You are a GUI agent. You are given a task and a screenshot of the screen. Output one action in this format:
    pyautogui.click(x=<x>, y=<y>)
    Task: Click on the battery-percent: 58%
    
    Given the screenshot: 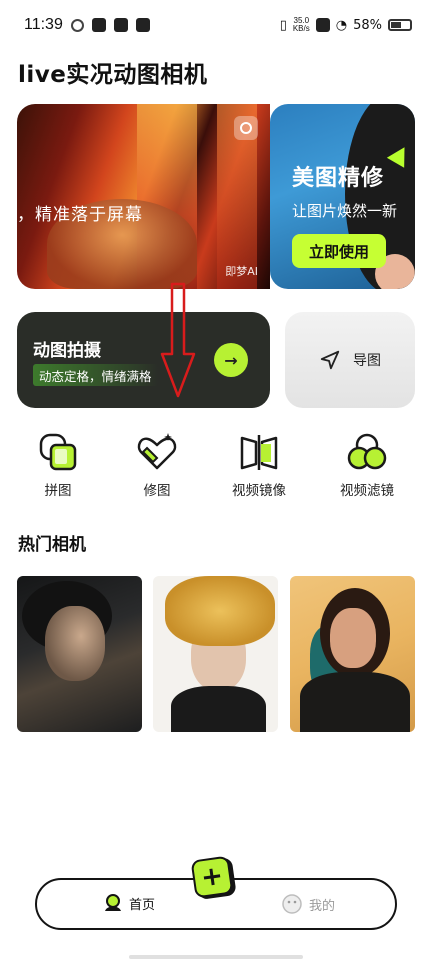 What is the action you would take?
    pyautogui.click(x=367, y=25)
    